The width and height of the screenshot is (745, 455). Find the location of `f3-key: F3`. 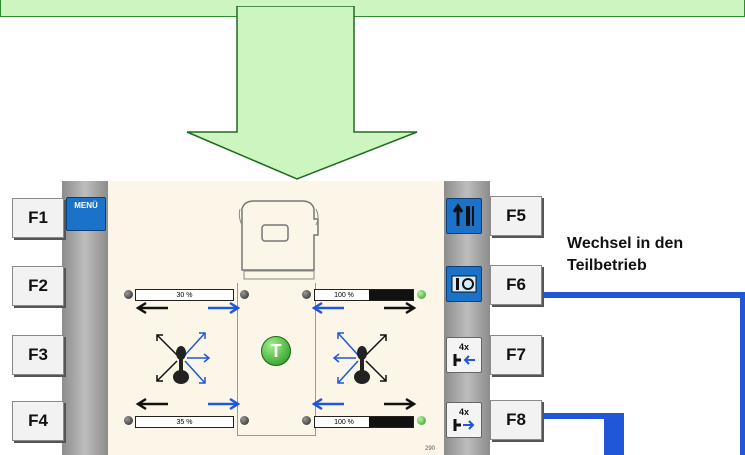

f3-key: F3 is located at coordinates (38, 355).